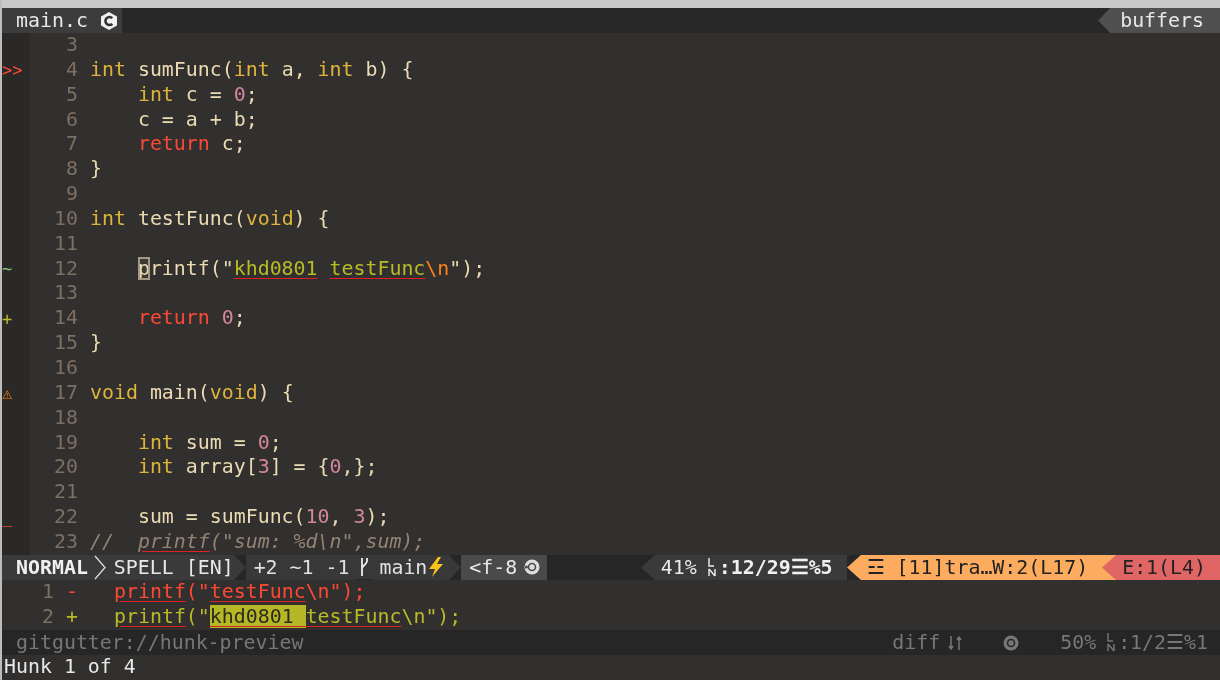 This screenshot has width=1220, height=680. What do you see at coordinates (65, 517) in the screenshot?
I see `line-number: 22` at bounding box center [65, 517].